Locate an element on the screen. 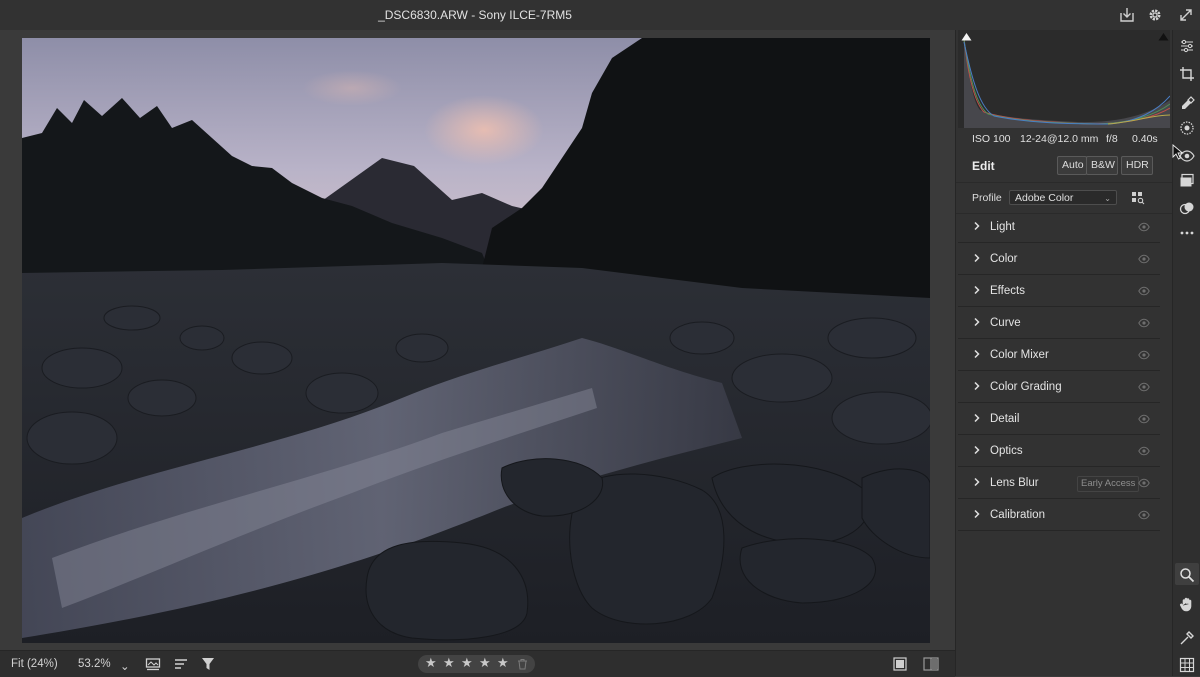 Image resolution: width=1200 pixels, height=677 pixels. section-lens-blur: Lens Blur Early Access is located at coordinates (1059, 483).